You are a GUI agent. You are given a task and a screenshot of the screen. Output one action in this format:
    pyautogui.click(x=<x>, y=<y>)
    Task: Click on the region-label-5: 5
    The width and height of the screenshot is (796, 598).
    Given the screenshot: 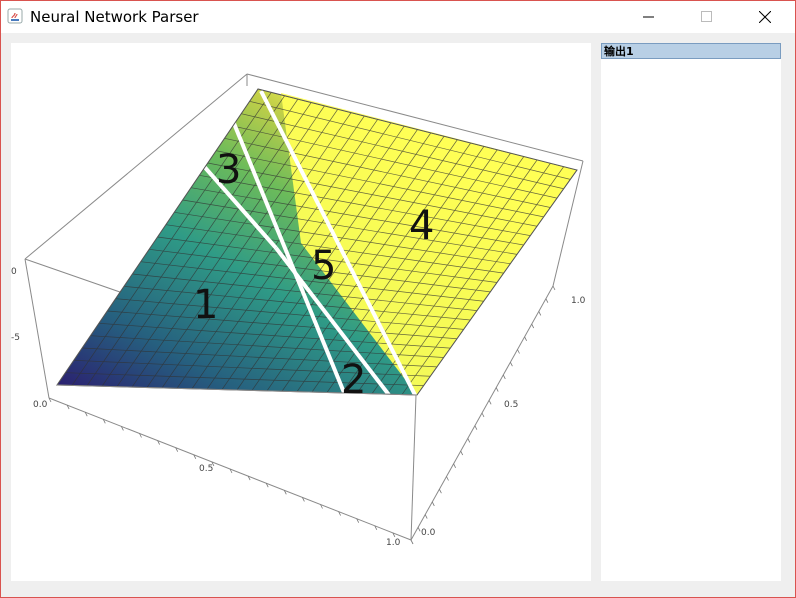 What is the action you would take?
    pyautogui.click(x=323, y=266)
    